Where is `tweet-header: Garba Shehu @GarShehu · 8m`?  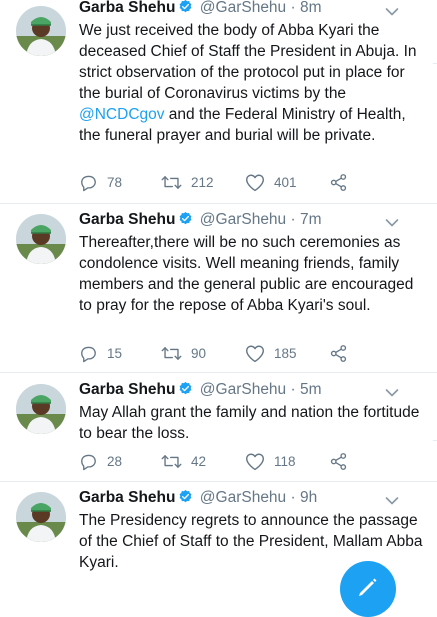 tweet-header: Garba Shehu @GarShehu · 8m is located at coordinates (200, 9).